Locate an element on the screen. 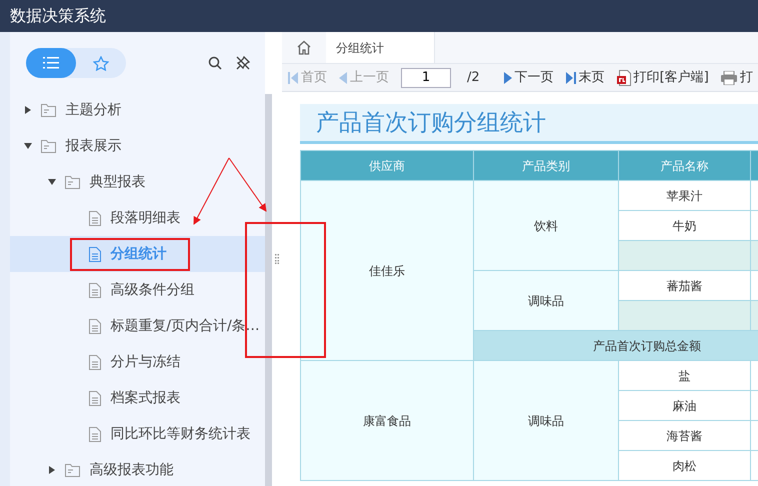 The image size is (758, 486). tree-item: 报表展示 is located at coordinates (137, 146).